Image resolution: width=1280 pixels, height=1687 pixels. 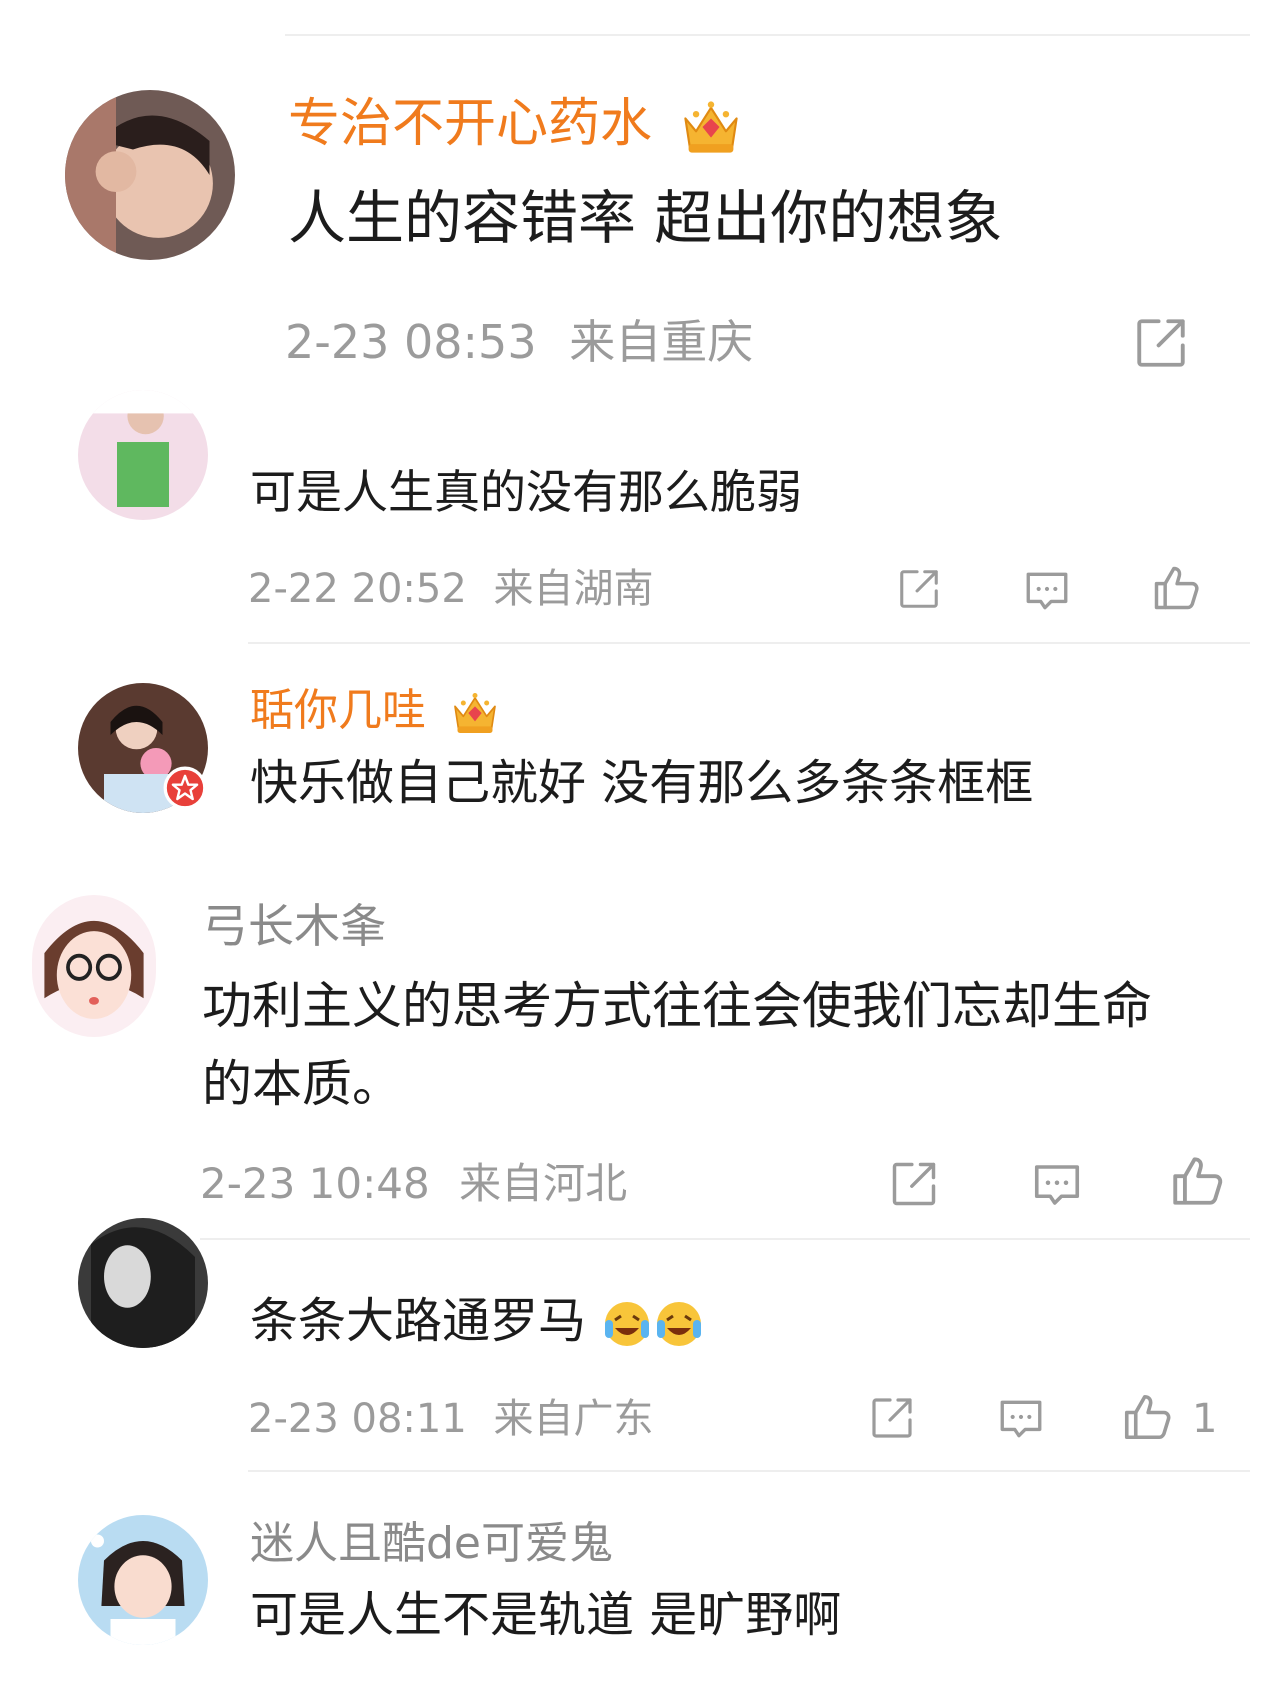 I want to click on username: 专治不开心药水, so click(x=515, y=125).